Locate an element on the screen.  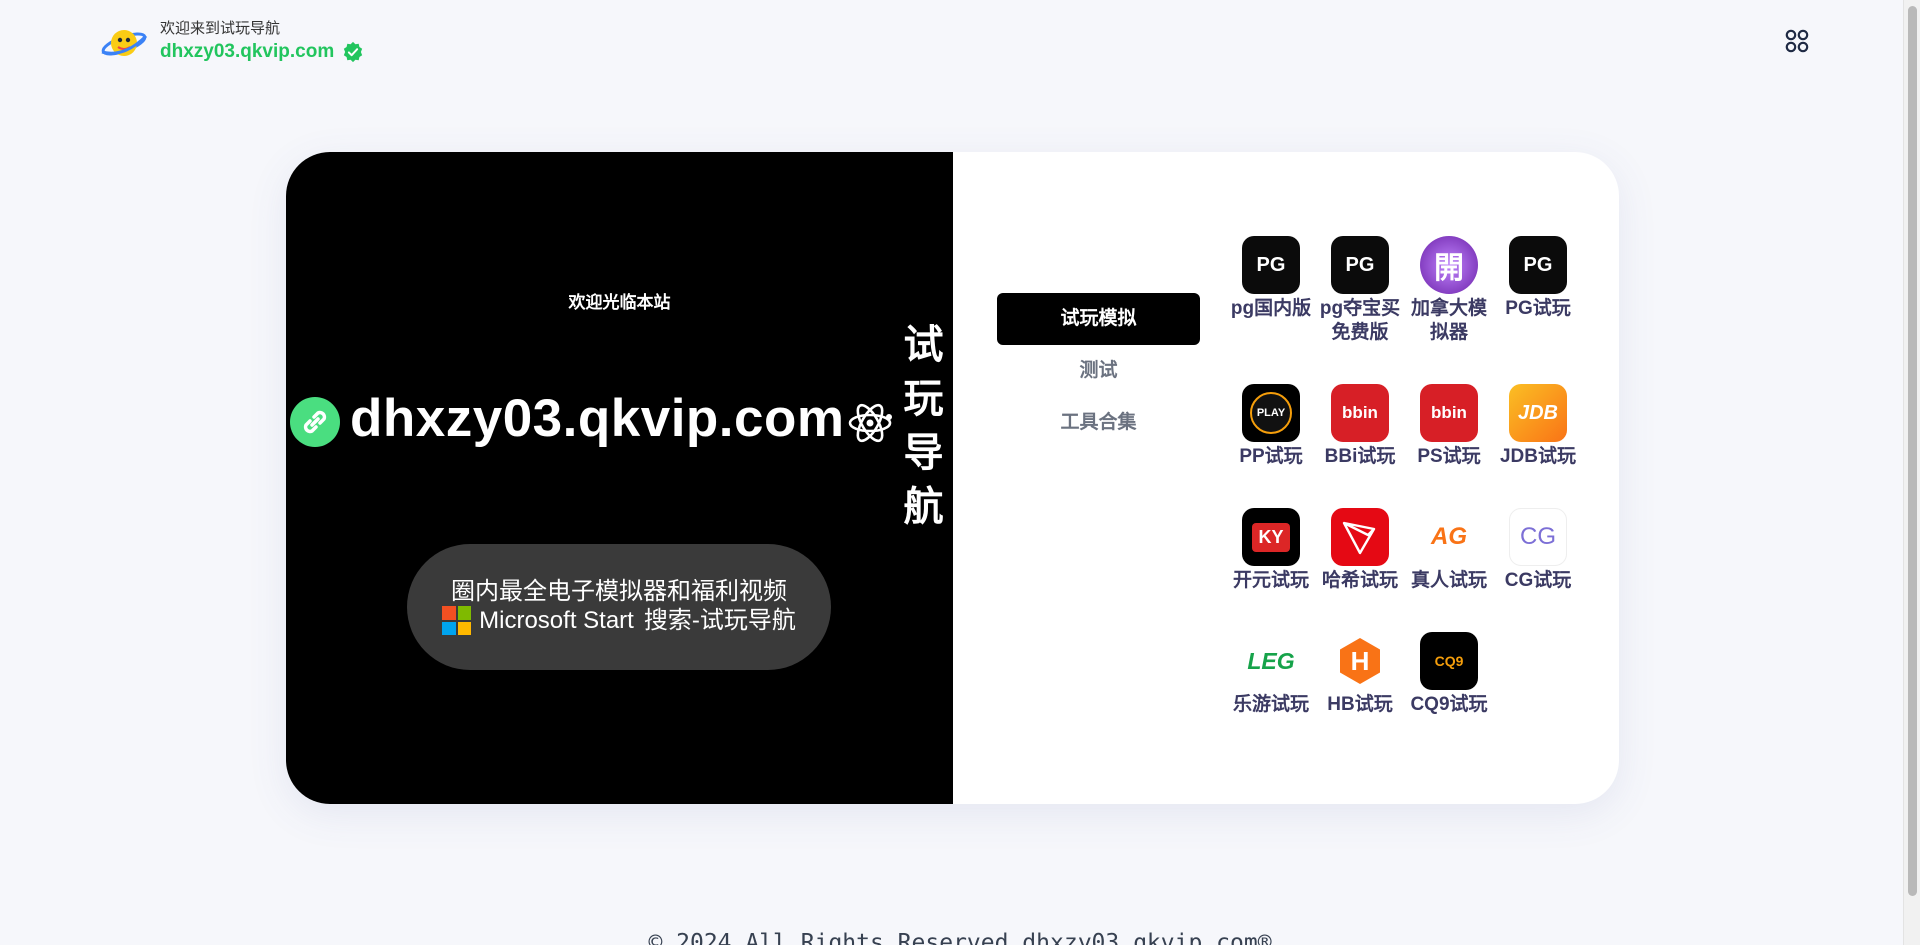
header-domain-row: dhxzy03.qkvip.com is located at coordinates (262, 52).